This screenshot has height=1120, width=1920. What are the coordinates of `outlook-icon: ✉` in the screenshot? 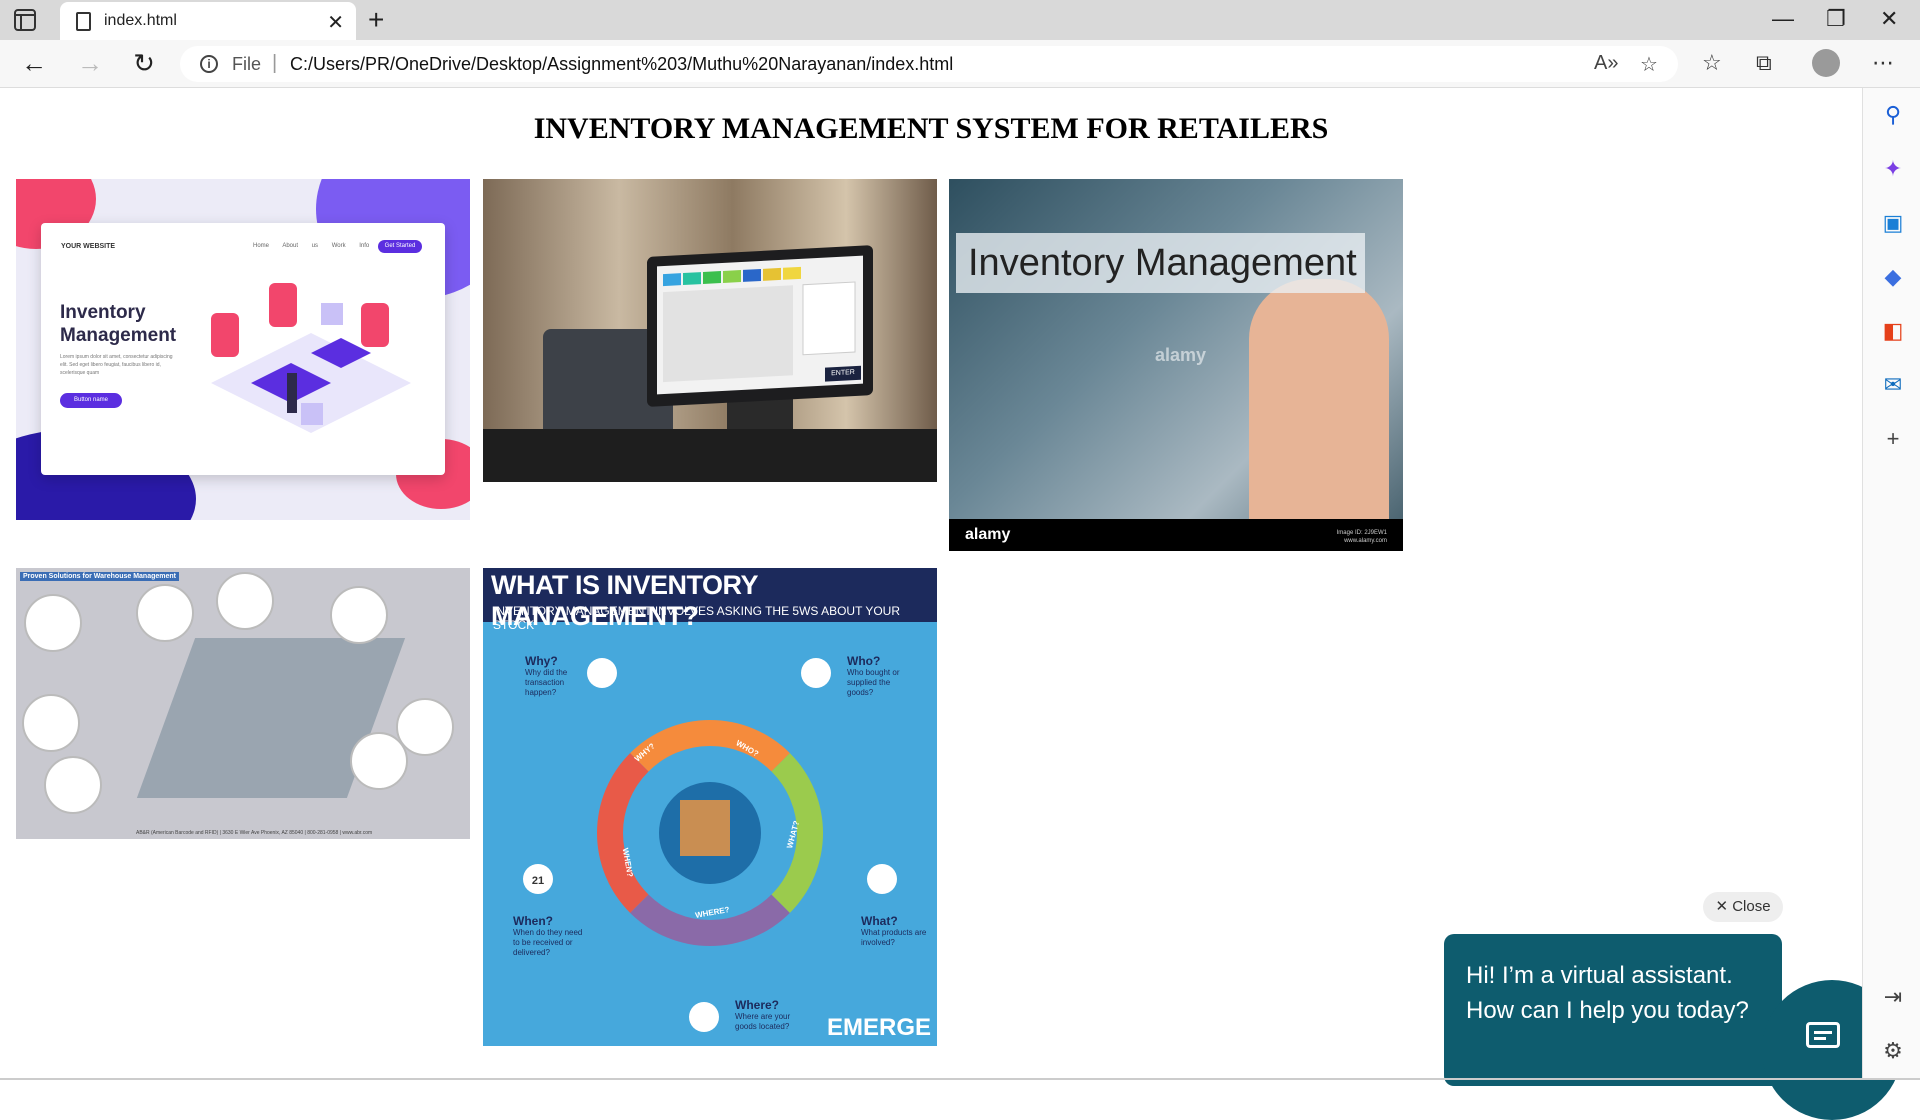 It's located at (1893, 385).